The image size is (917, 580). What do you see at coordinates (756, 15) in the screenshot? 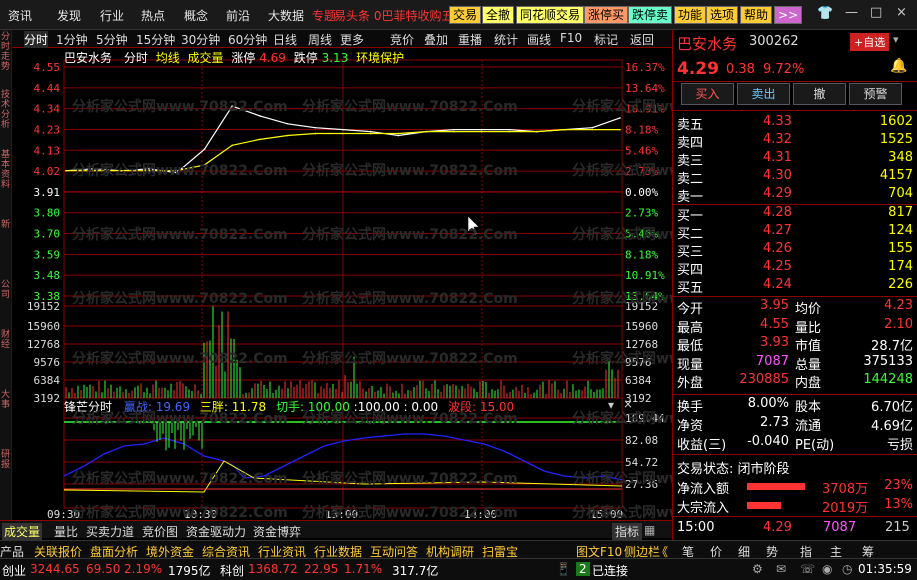
I see `toolbar-button-7: 帮助` at bounding box center [756, 15].